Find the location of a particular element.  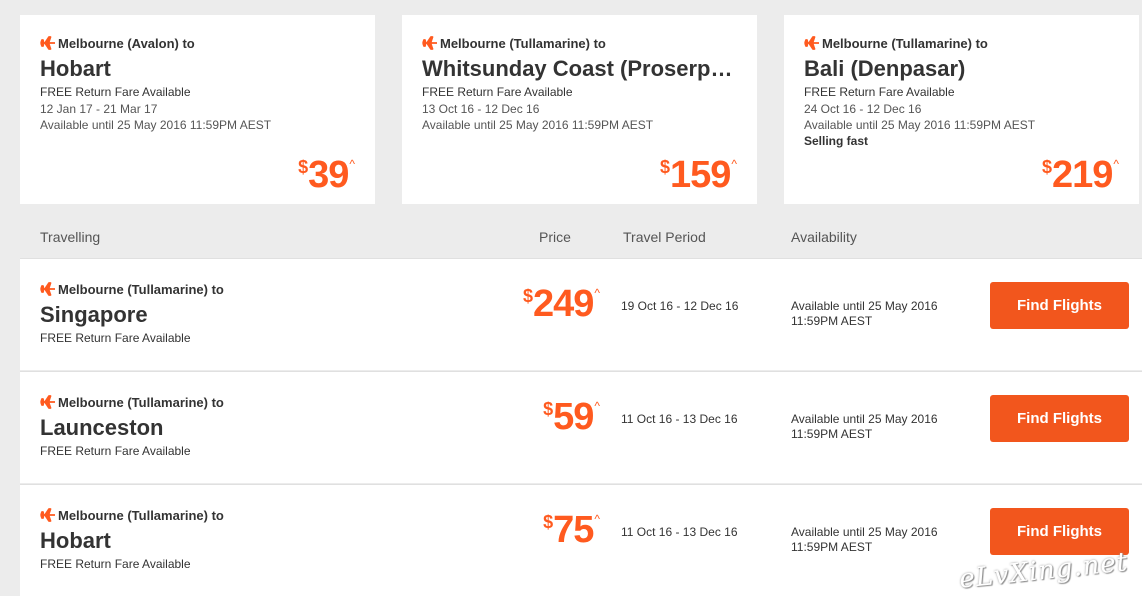

destination-title: Whitsunday Coast (Proserpine) is located at coordinates (579, 68).